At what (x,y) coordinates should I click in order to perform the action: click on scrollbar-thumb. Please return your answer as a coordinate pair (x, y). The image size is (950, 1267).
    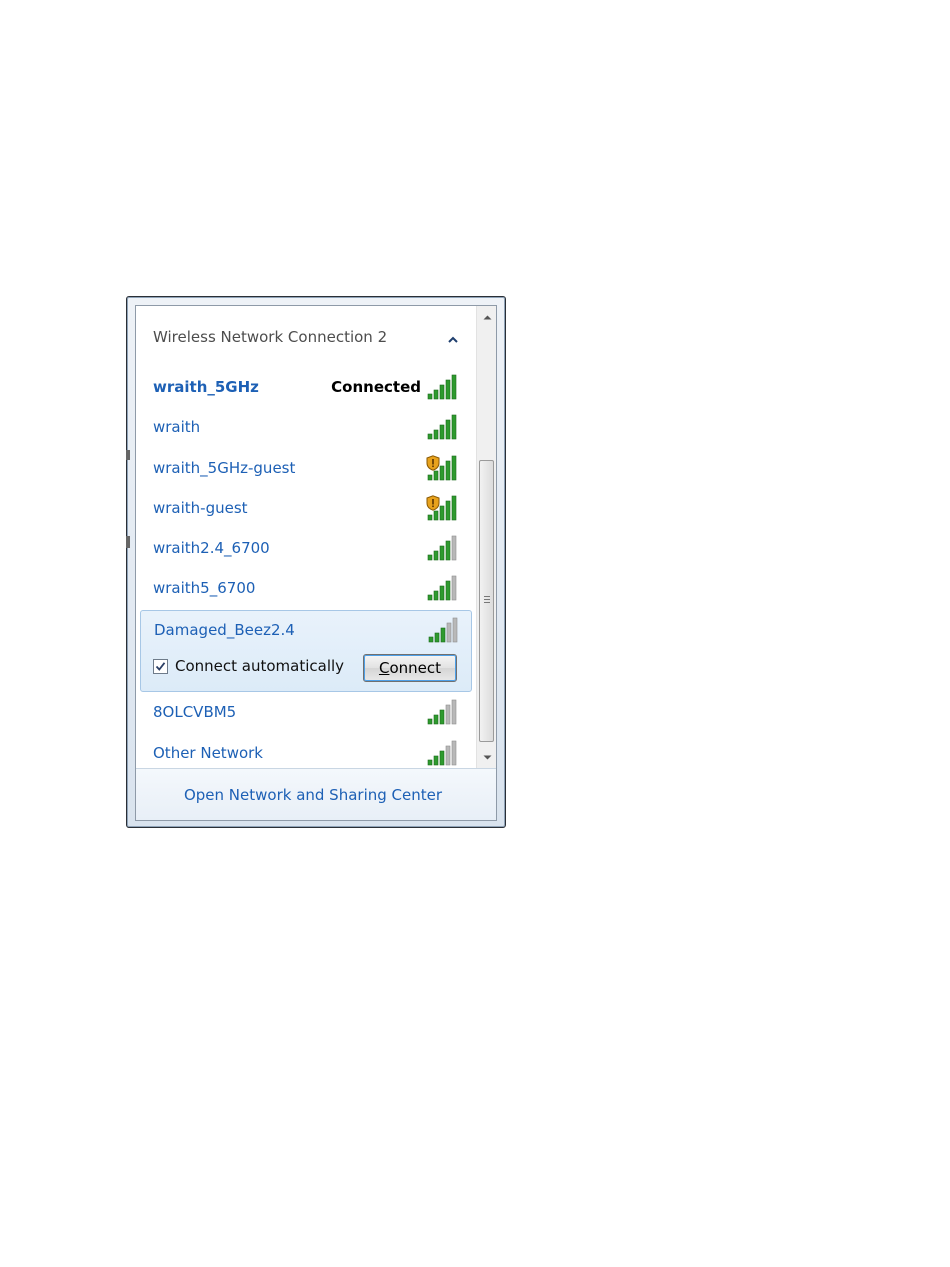
    Looking at the image, I should click on (486, 601).